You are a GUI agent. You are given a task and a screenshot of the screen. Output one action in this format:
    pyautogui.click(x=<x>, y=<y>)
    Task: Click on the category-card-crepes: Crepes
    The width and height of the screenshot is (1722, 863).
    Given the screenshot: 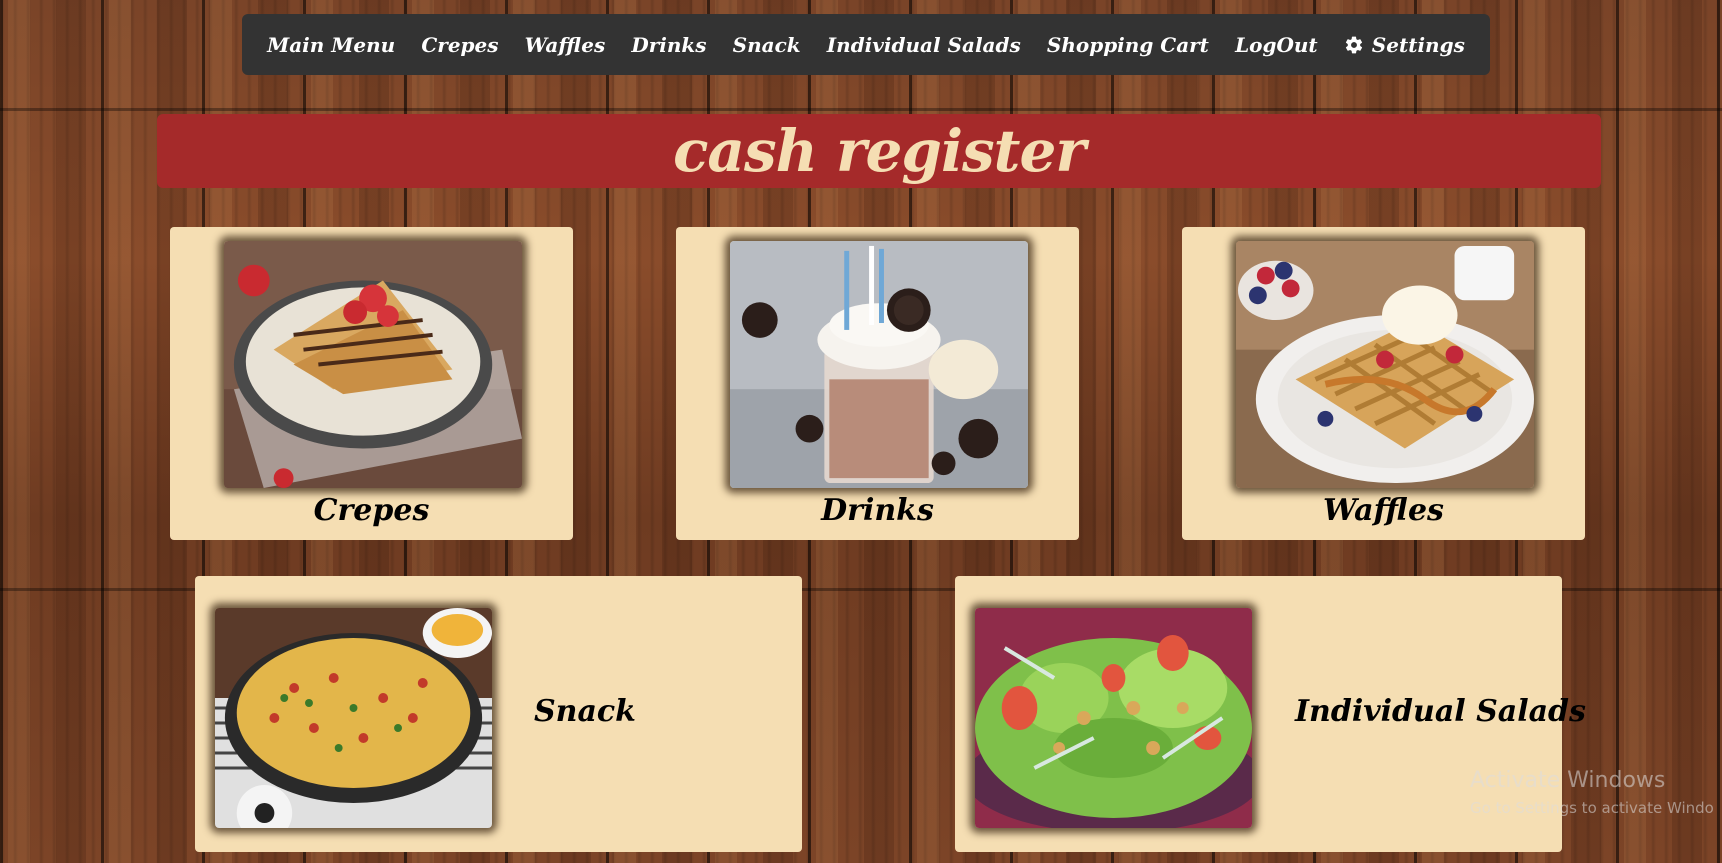 What is the action you would take?
    pyautogui.click(x=371, y=383)
    